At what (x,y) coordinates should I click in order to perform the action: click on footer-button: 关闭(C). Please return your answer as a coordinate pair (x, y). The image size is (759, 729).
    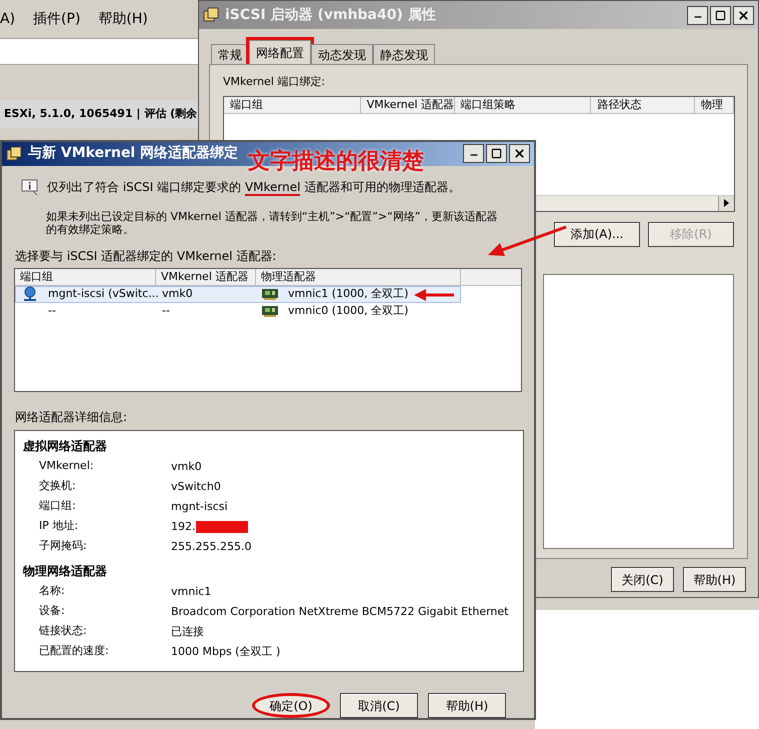
    Looking at the image, I should click on (642, 579).